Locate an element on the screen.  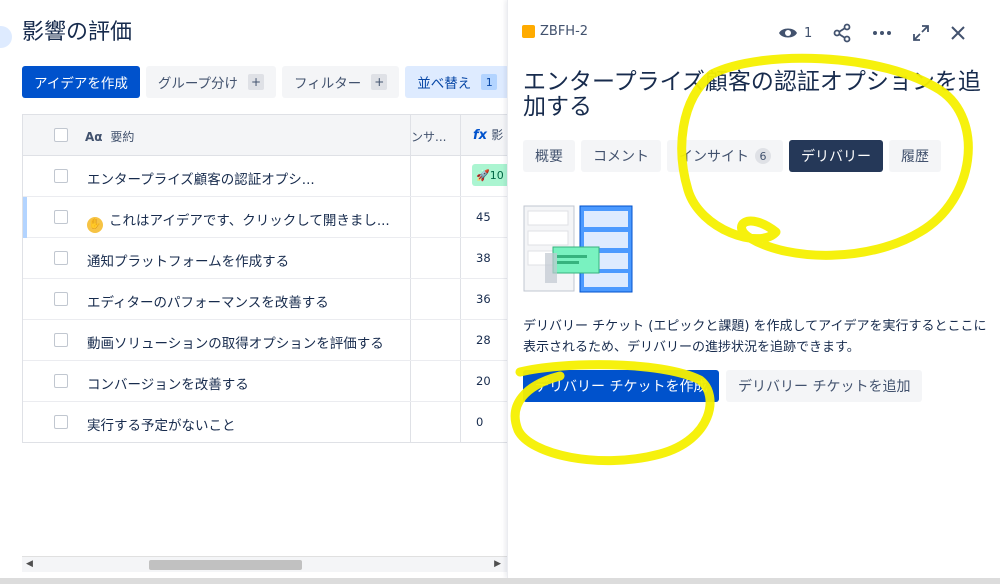
panel-actions: 1 is located at coordinates (872, 33).